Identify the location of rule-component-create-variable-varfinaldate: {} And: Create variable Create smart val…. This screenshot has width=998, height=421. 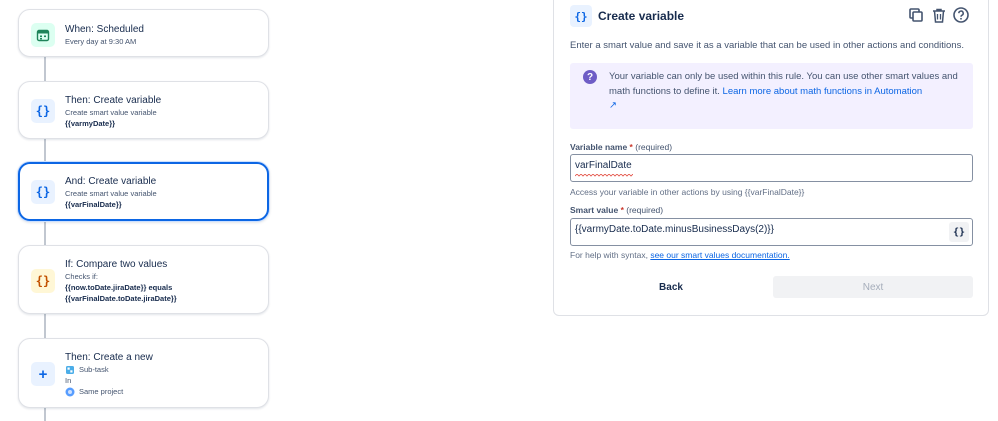
(143, 191).